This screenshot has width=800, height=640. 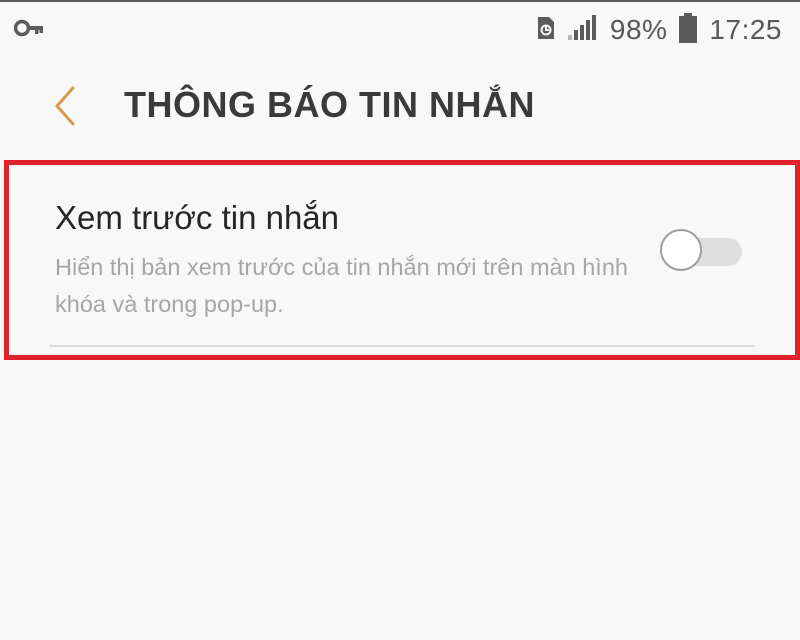 I want to click on back-button, so click(x=65, y=108).